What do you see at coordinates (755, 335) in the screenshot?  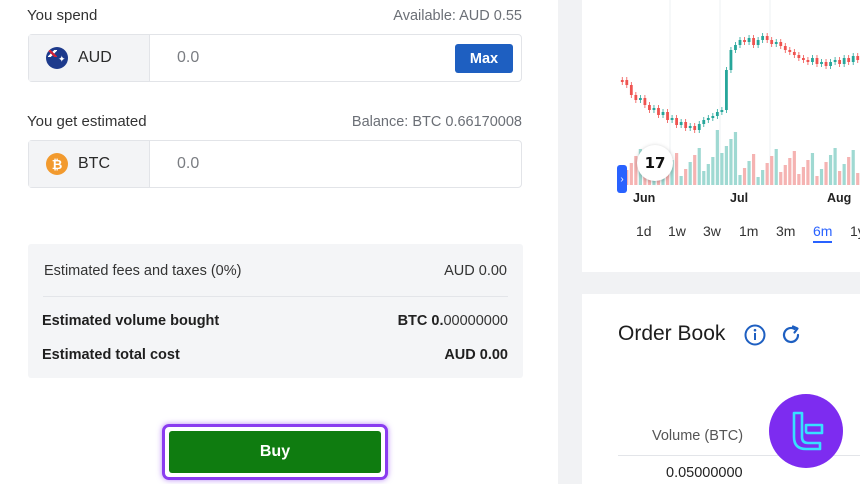 I see `info-icon` at bounding box center [755, 335].